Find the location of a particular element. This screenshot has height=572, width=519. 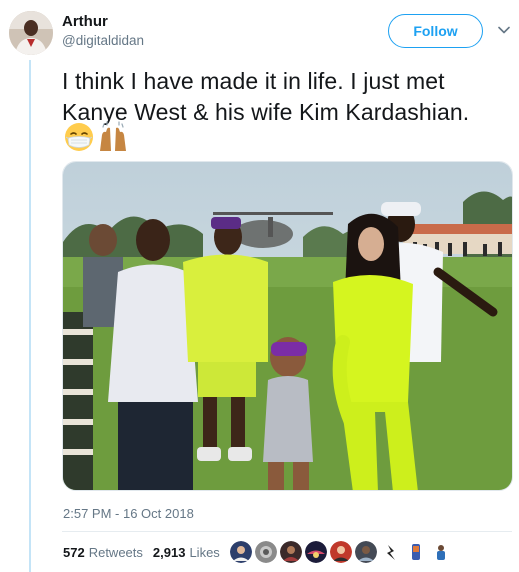

follow-button: Follow is located at coordinates (435, 31).